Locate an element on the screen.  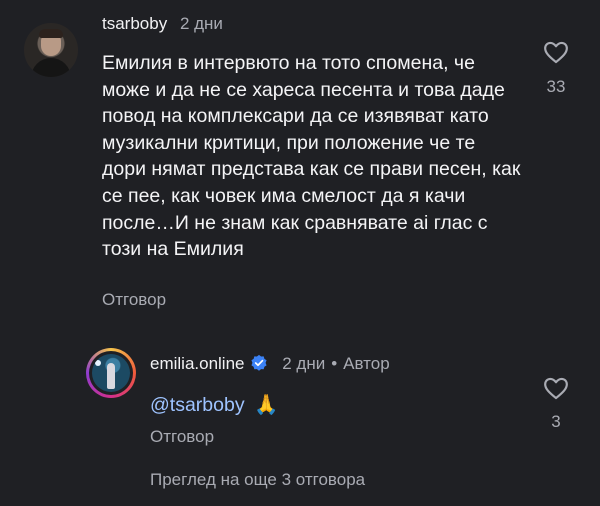
stage-light is located at coordinates (98, 363).